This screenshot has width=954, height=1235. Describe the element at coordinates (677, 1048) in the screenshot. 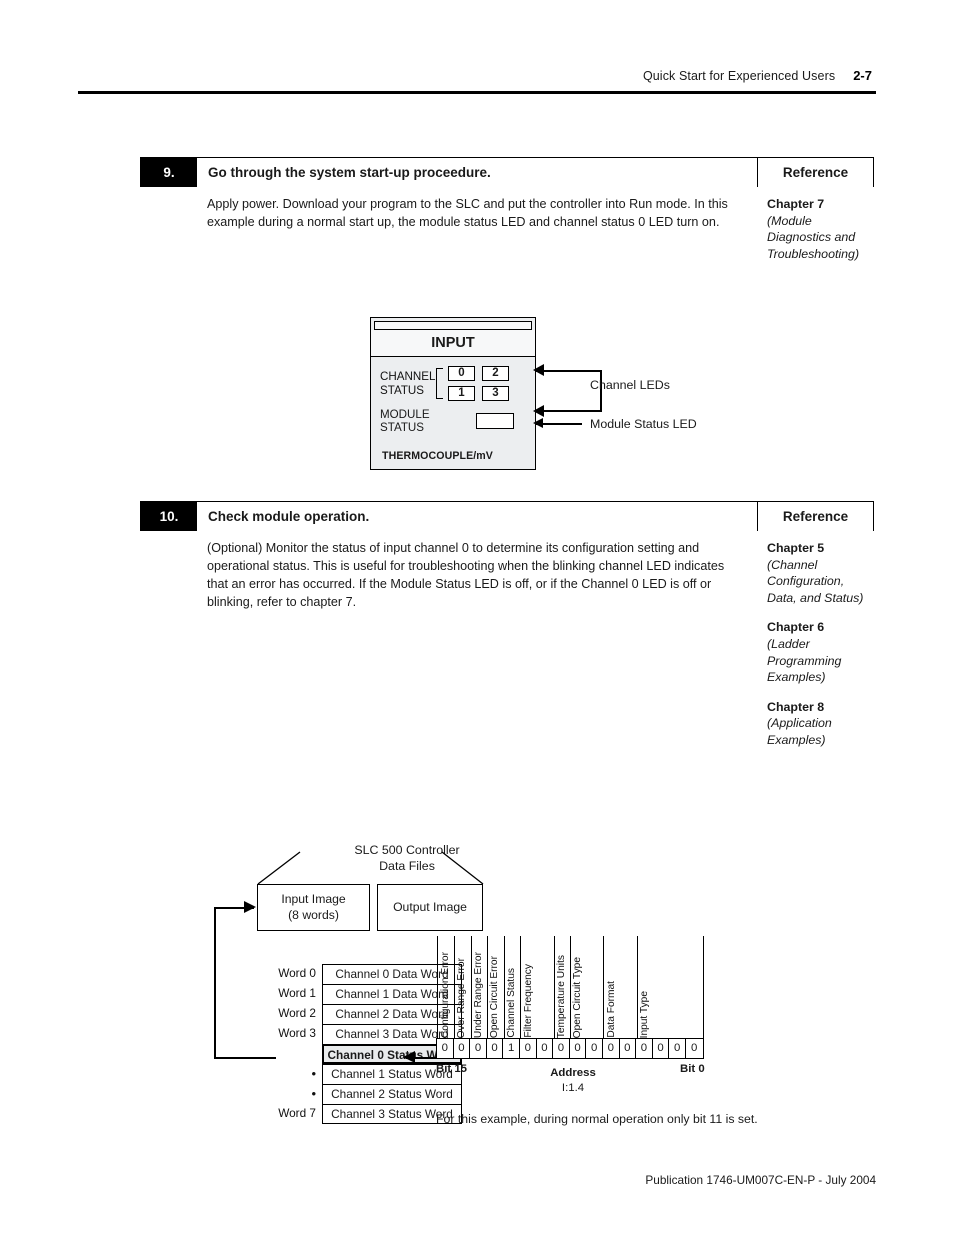

I see `bit-cell-1: 0` at that location.